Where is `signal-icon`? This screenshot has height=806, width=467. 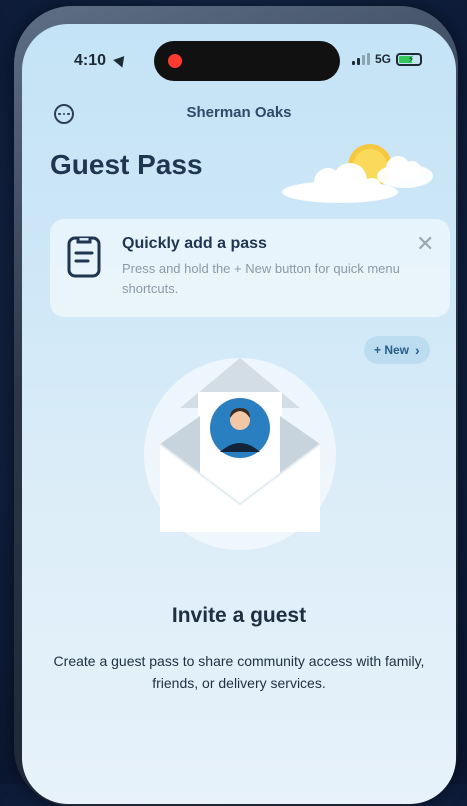 signal-icon is located at coordinates (361, 59).